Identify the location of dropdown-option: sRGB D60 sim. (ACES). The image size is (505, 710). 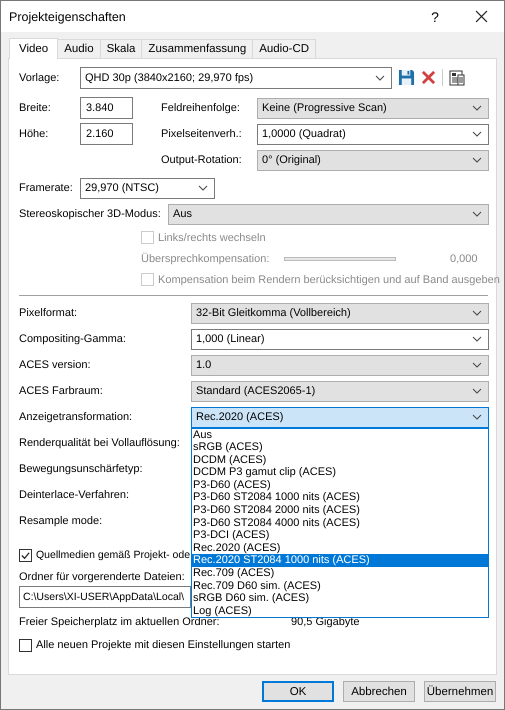
(340, 598).